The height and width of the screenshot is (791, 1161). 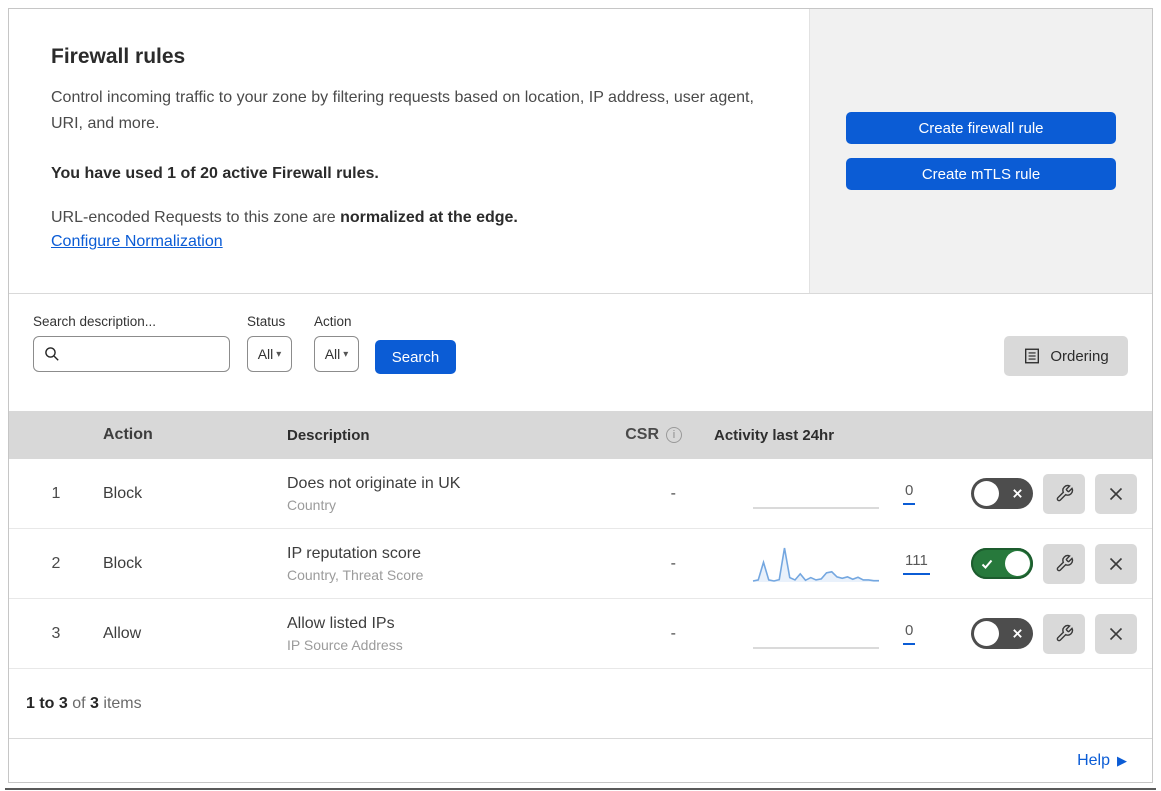 I want to click on rule-description: Does not originate in UK, so click(x=374, y=483).